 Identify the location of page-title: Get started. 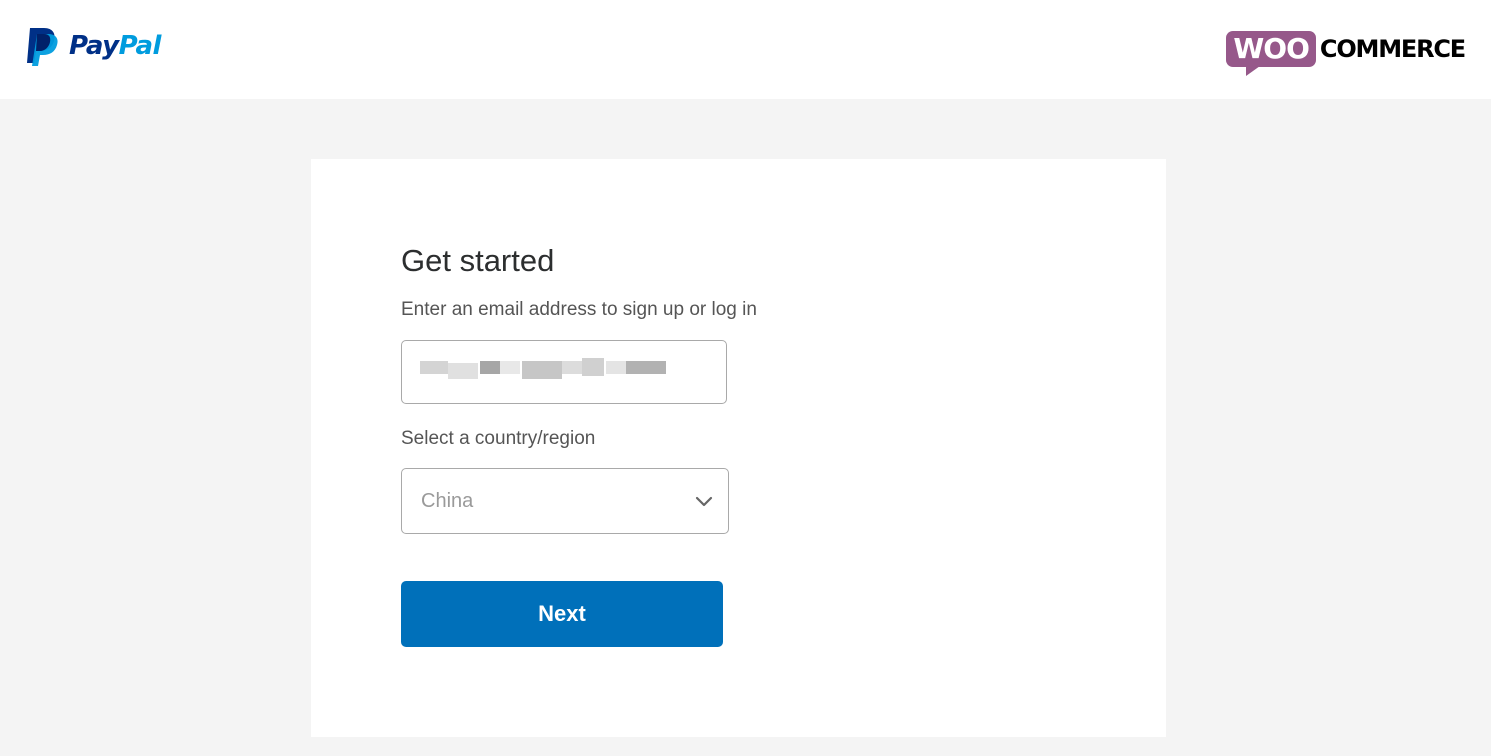
(478, 260).